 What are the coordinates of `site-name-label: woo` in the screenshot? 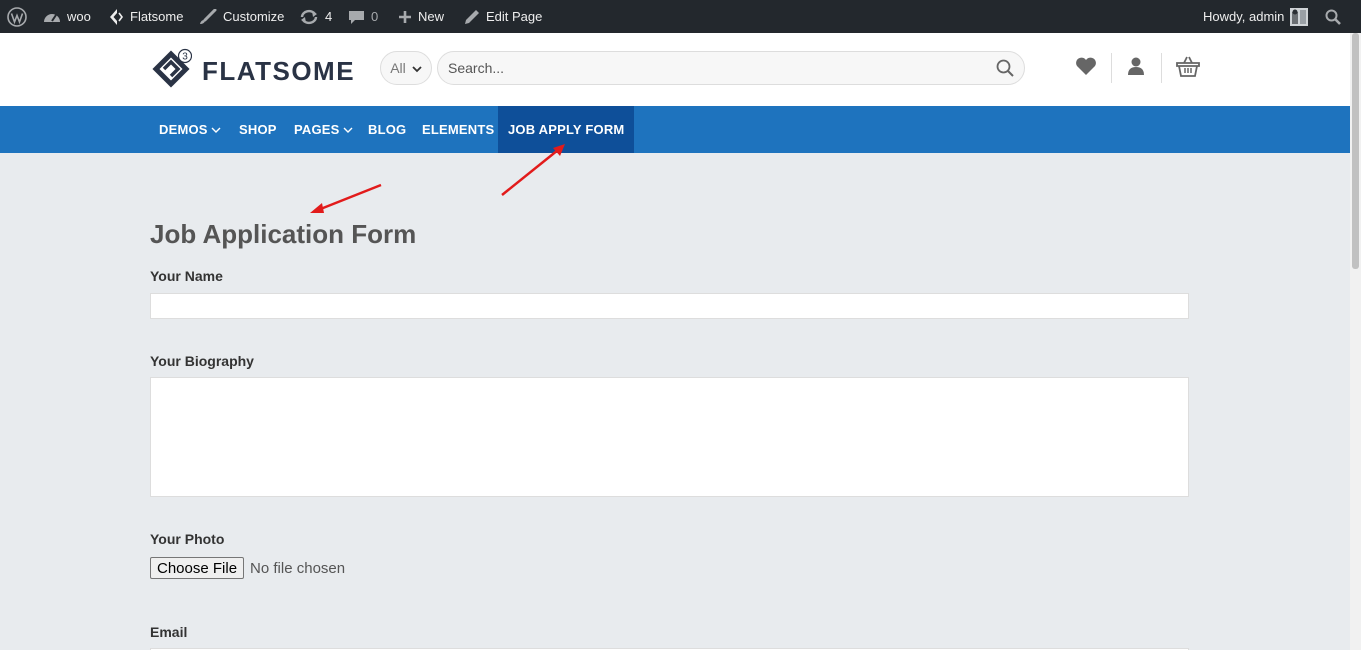 It's located at (79, 16).